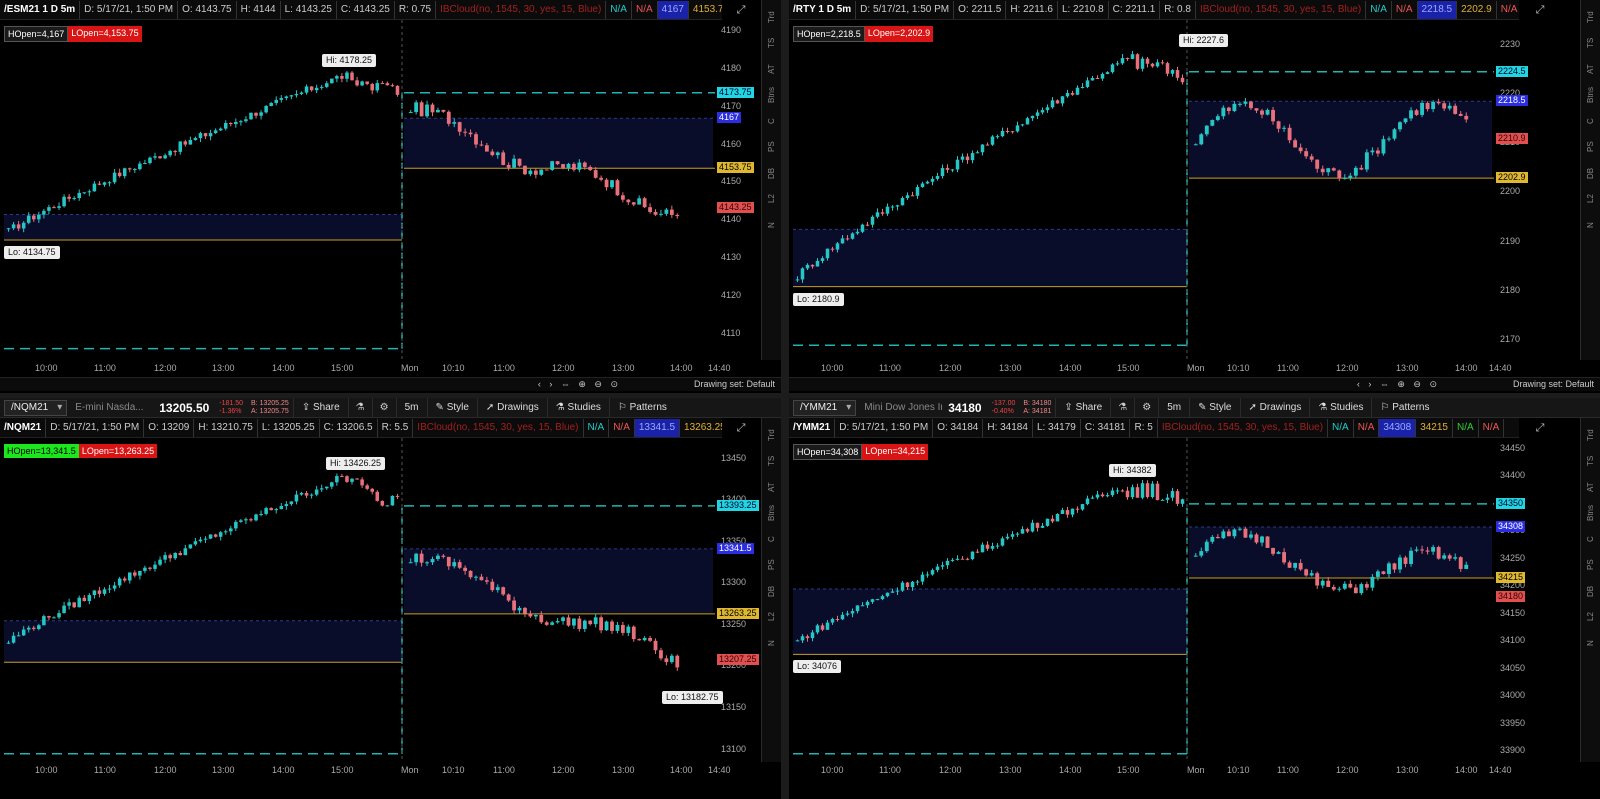 This screenshot has height=799, width=1600. Describe the element at coordinates (342, 368) in the screenshot. I see `time-tick: 15:00` at that location.